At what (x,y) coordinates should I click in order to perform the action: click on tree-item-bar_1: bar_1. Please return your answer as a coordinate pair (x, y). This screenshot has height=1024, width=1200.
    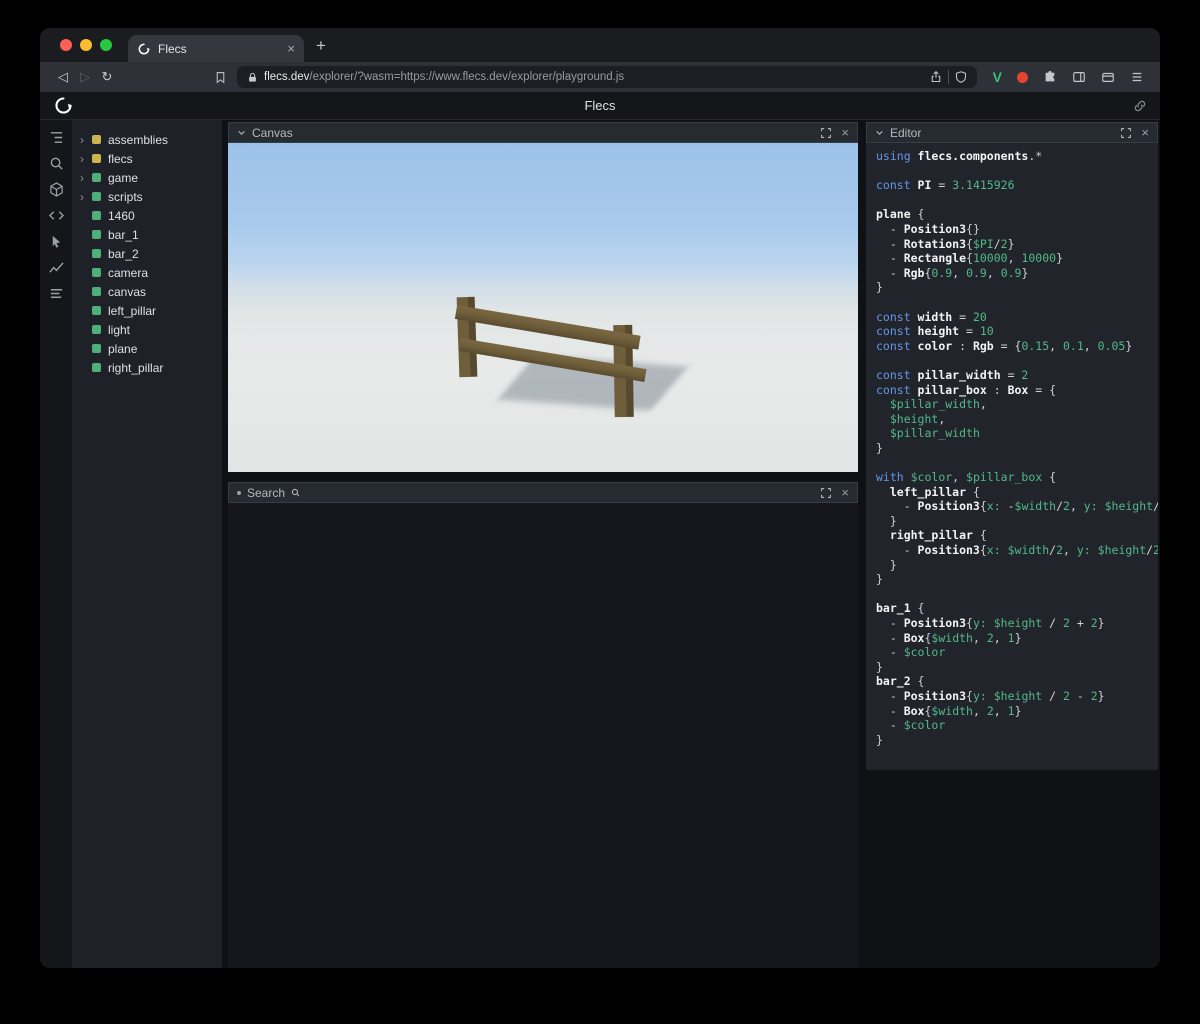
    Looking at the image, I should click on (147, 234).